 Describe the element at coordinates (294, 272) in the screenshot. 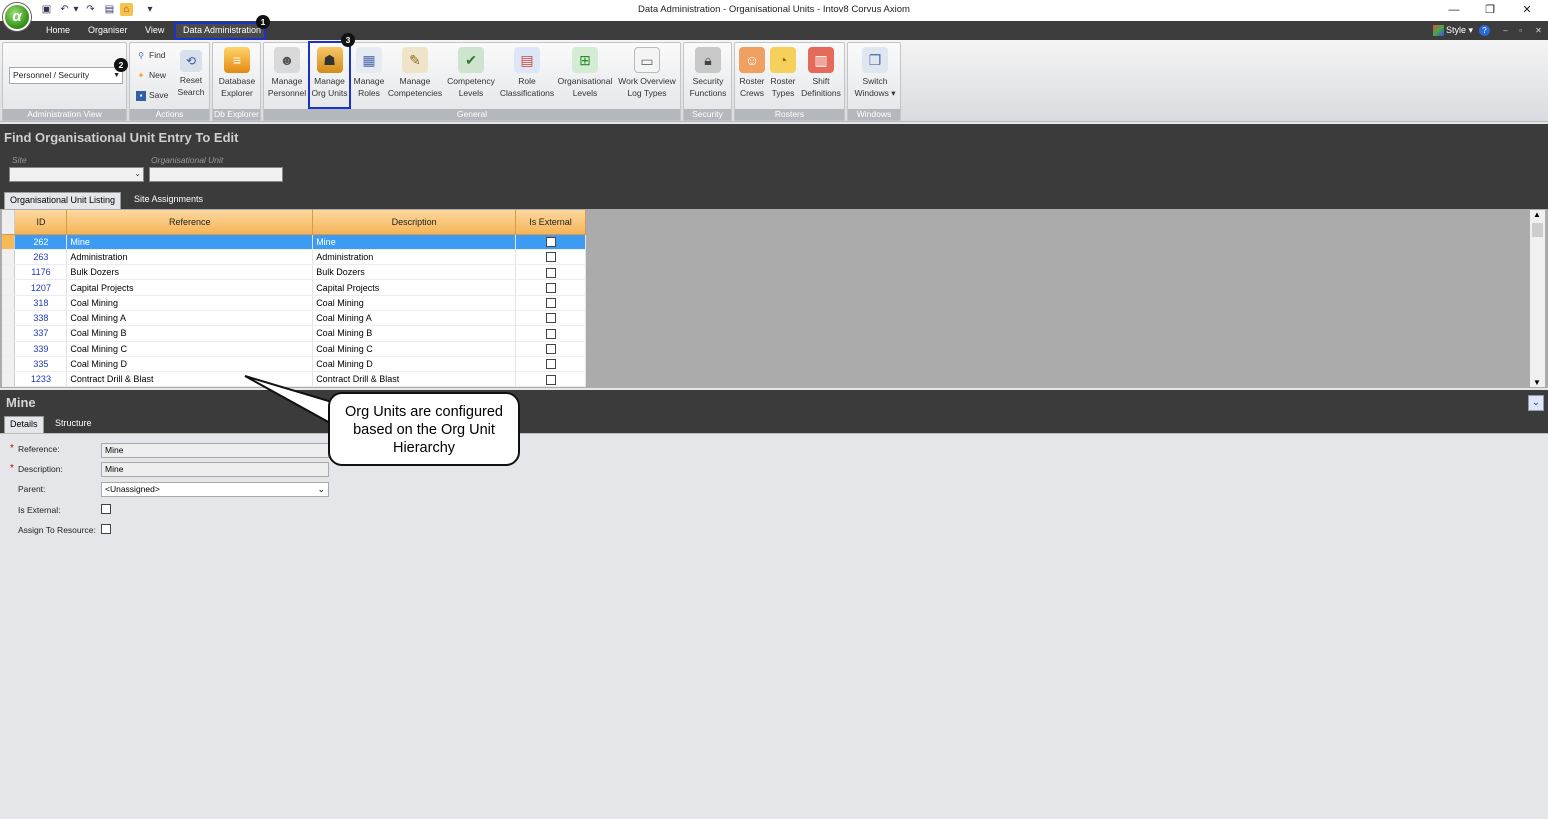

I see `table-row: 1176 Bulk Dozers Bulk Dozers` at that location.